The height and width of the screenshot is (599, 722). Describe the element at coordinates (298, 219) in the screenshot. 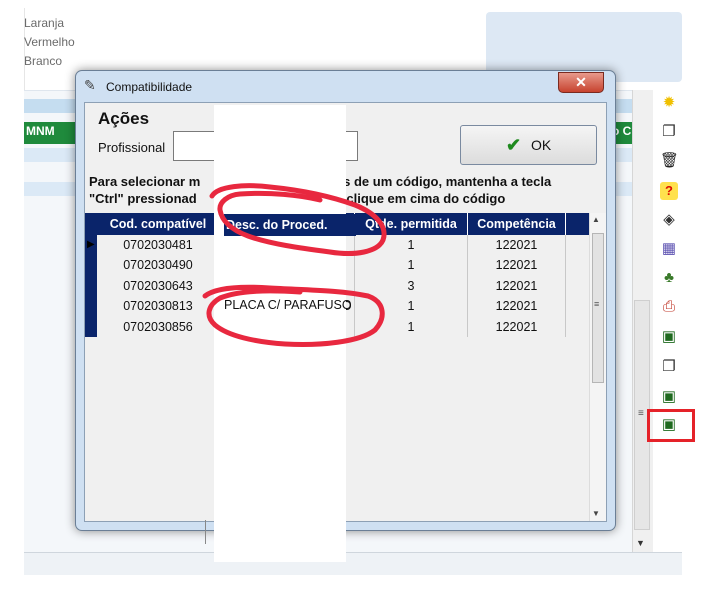

I see `annotation-scribble-header` at that location.